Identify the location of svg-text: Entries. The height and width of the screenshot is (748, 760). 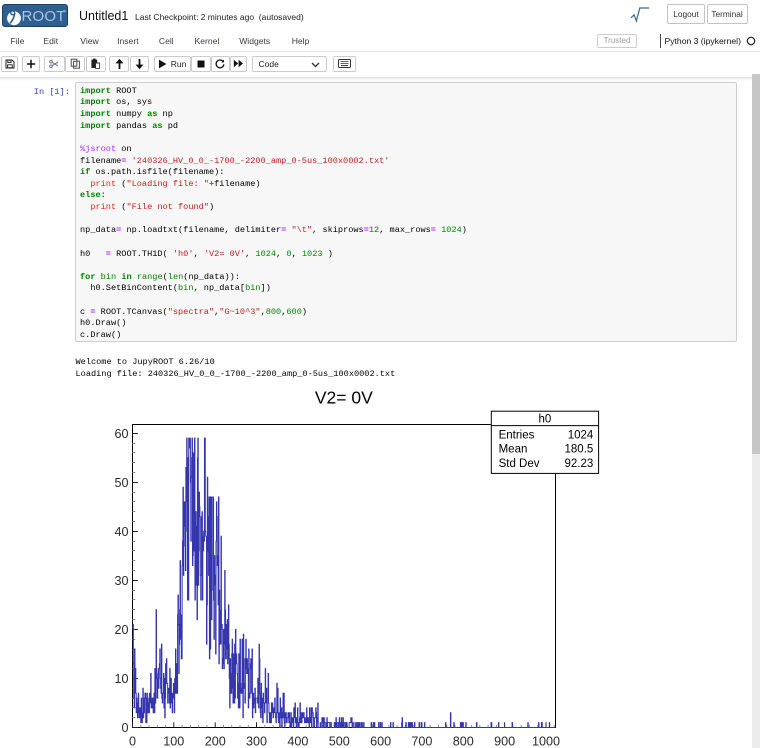
(518, 436).